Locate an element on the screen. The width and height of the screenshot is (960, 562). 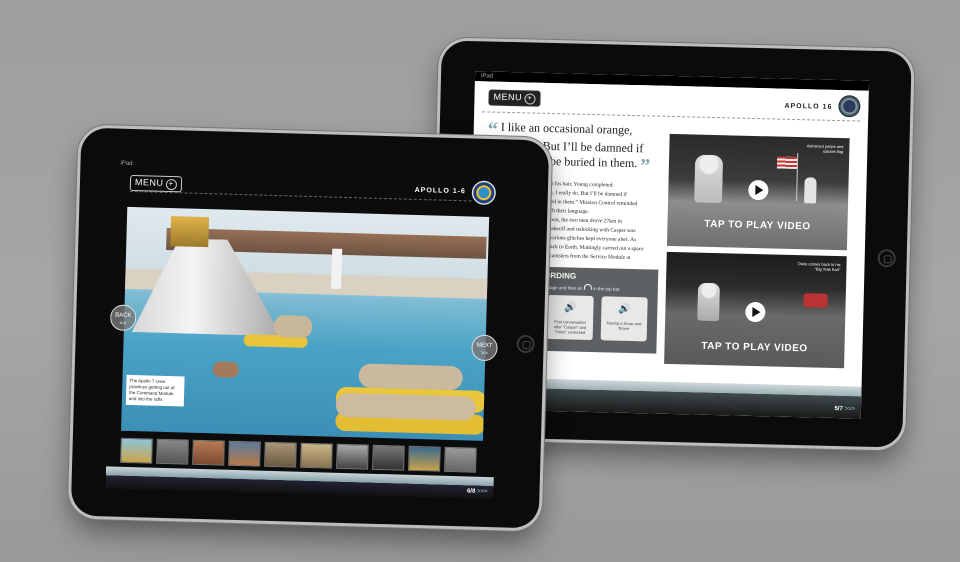
quote-line-1: I like an occasional orange, is located at coordinates (566, 128).